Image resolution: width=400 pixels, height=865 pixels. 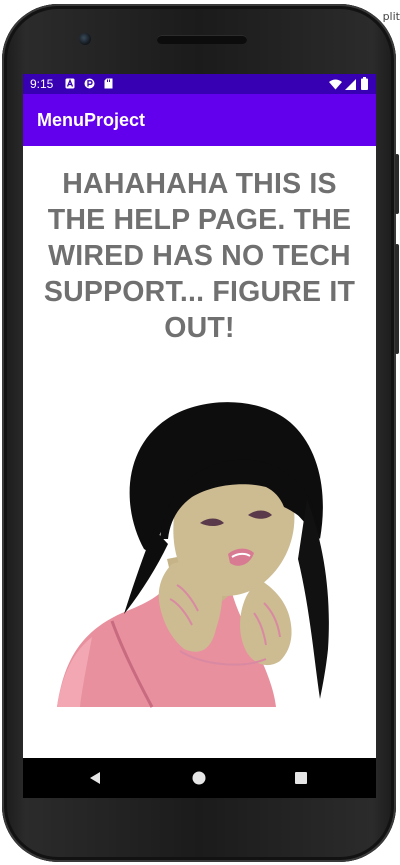 I want to click on home-icon, so click(x=199, y=778).